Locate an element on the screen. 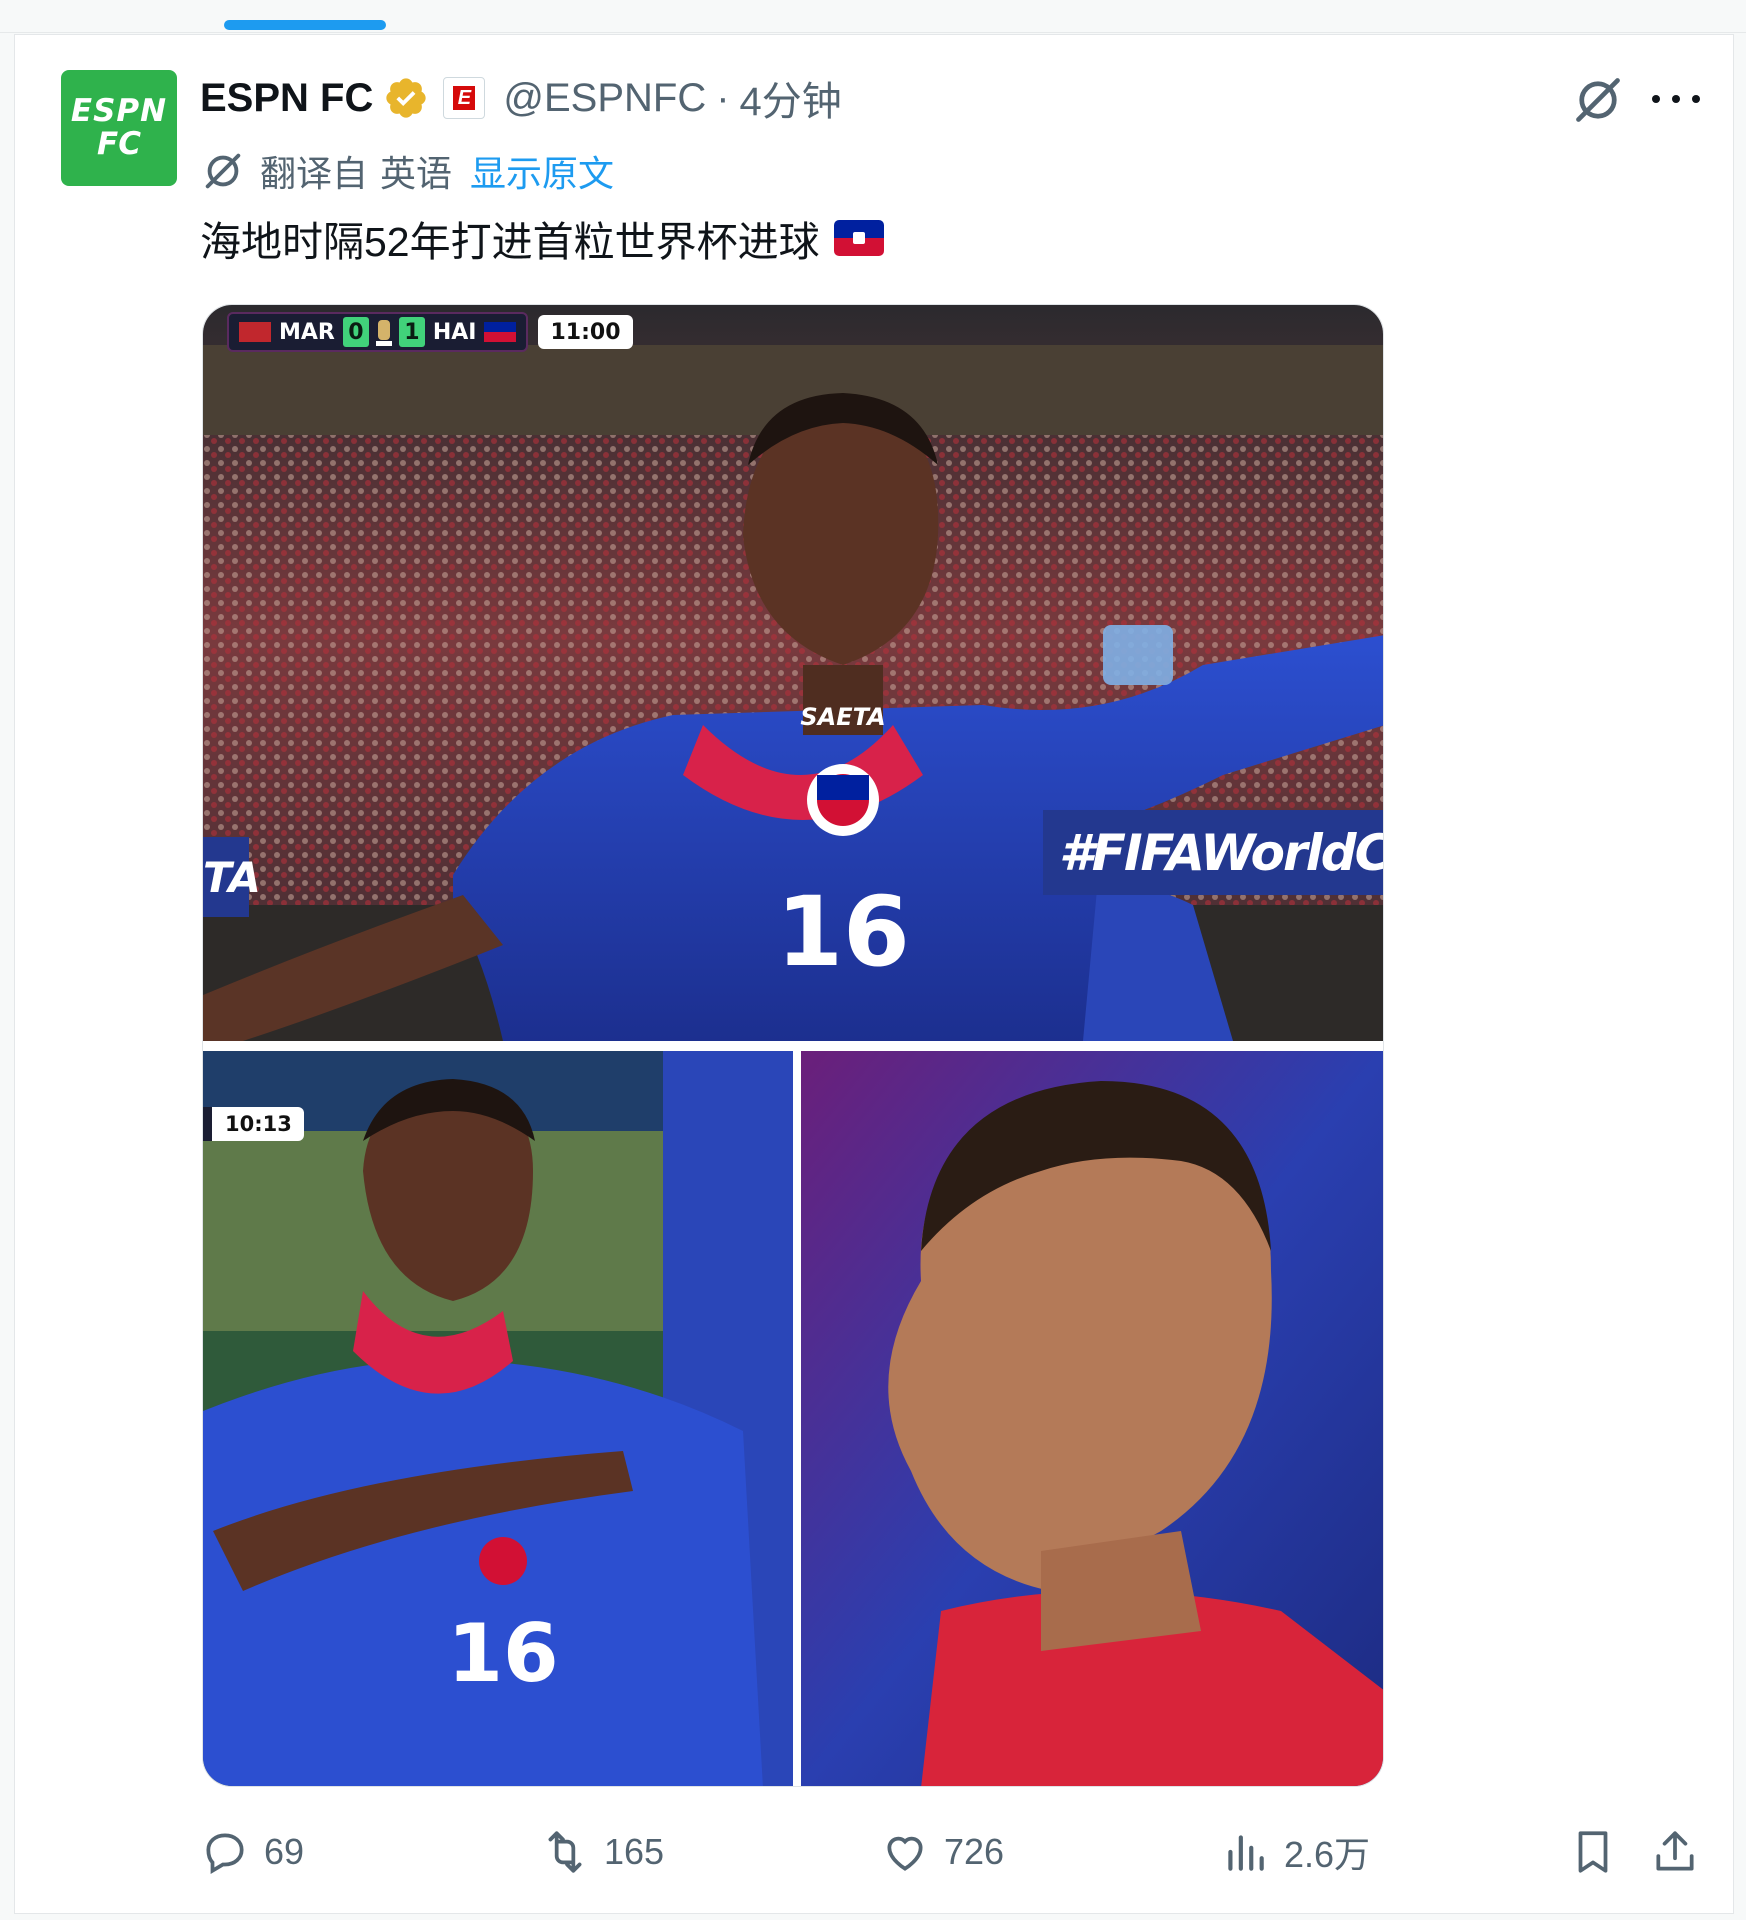 The height and width of the screenshot is (1920, 1746). score-home: 0 is located at coordinates (355, 332).